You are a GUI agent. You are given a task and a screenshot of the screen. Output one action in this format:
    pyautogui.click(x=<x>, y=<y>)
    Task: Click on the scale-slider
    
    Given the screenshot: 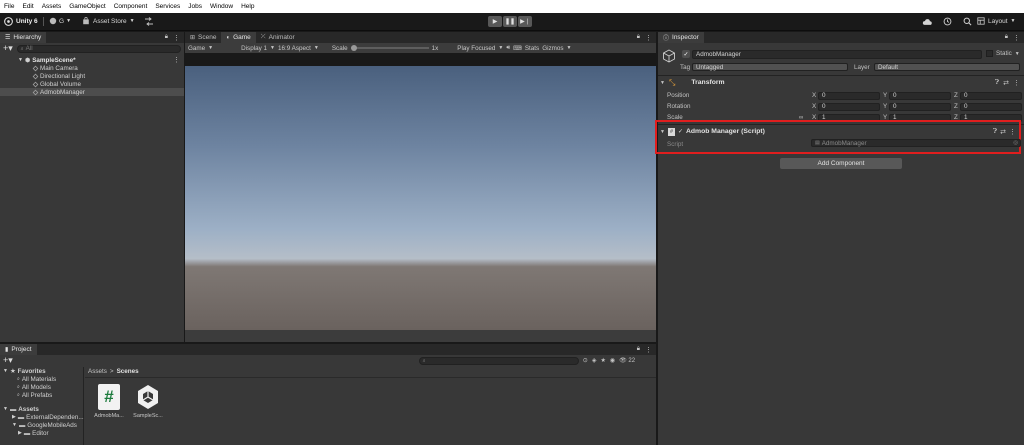 What is the action you would take?
    pyautogui.click(x=389, y=48)
    